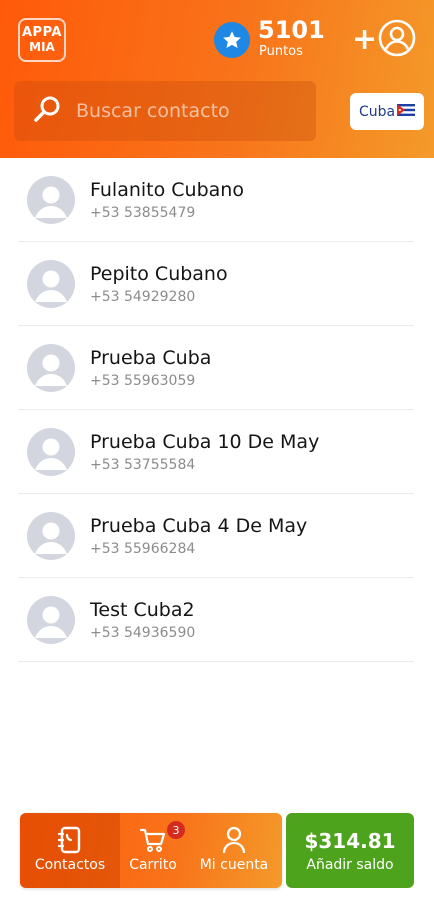 This screenshot has height=900, width=434. I want to click on nav-contacts: Contactos, so click(70, 850).